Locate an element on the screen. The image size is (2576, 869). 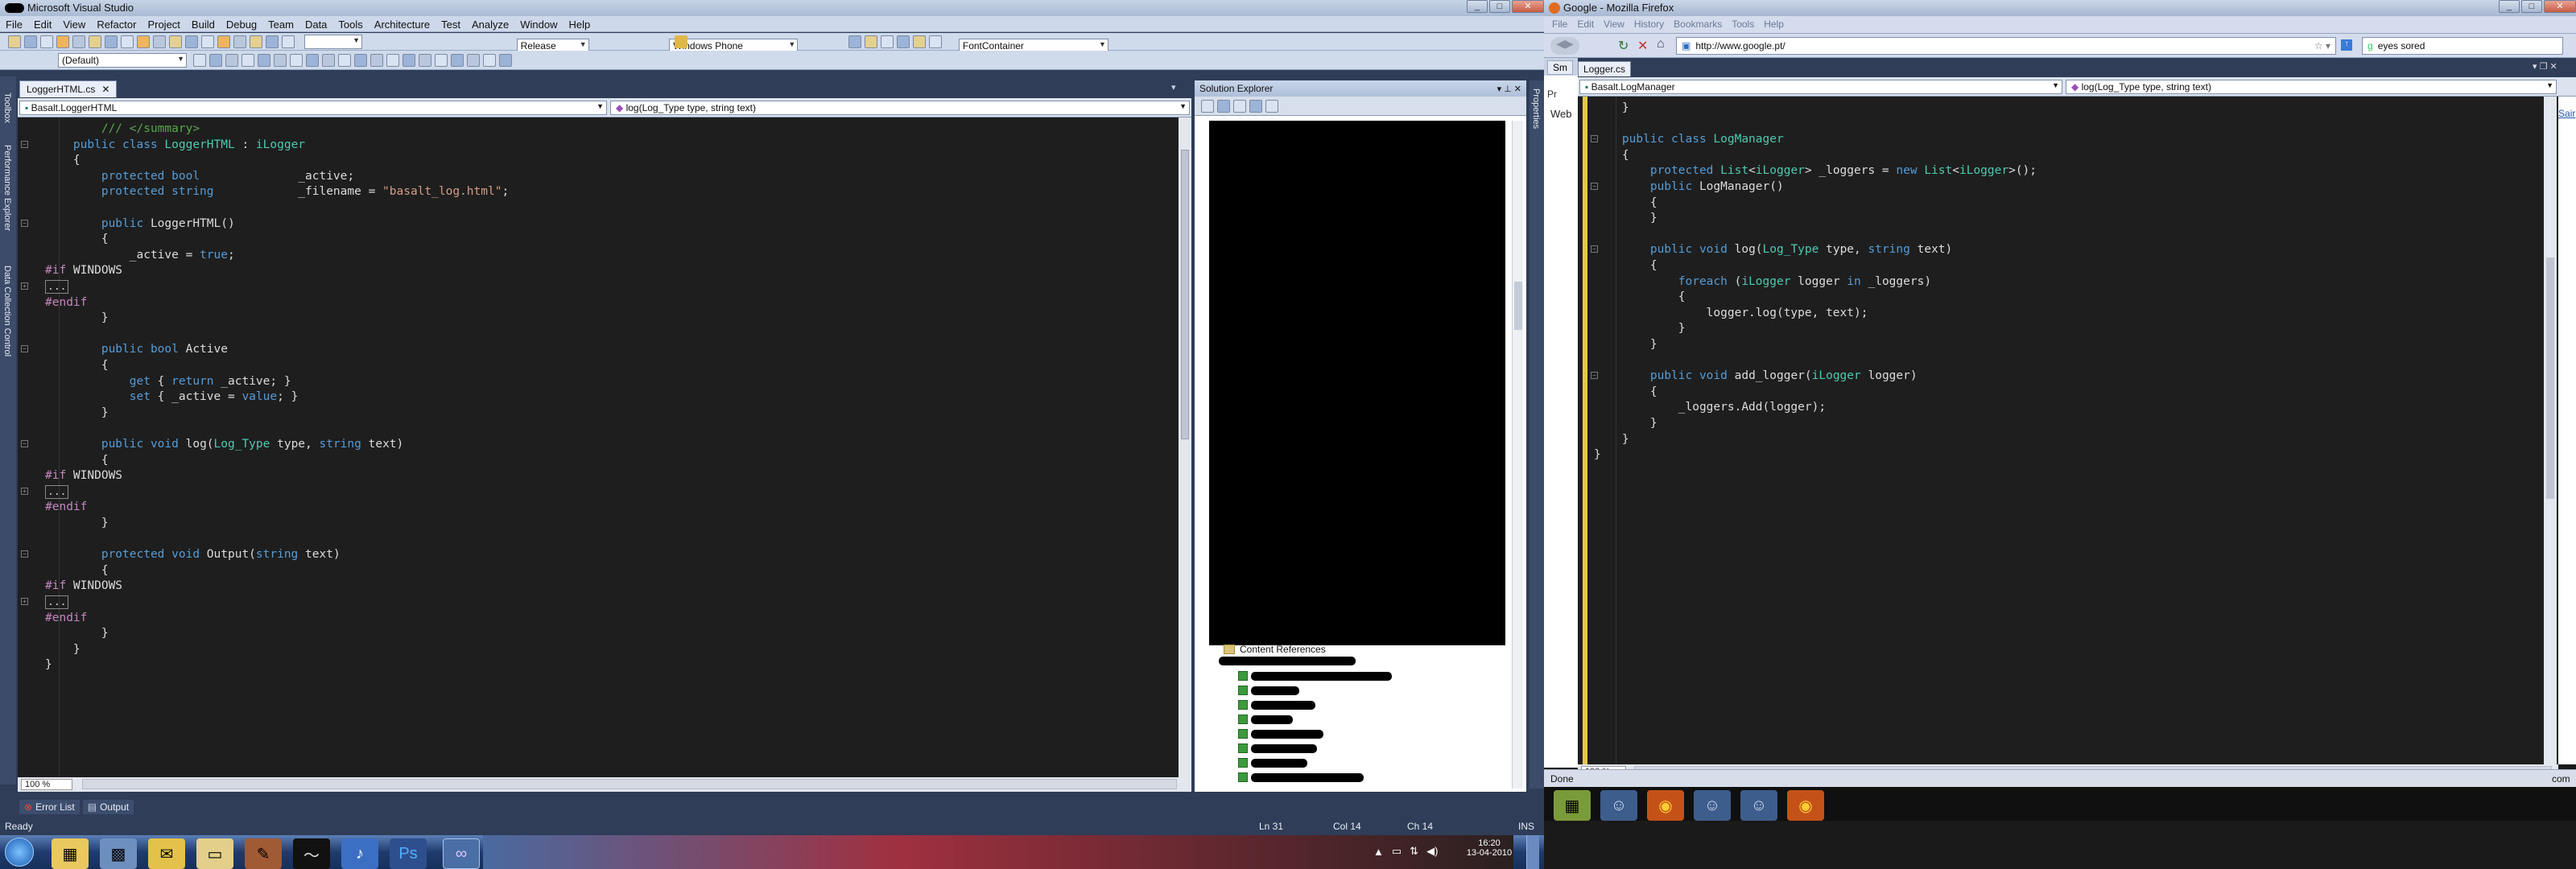
side-tab-performance-explorer: Performance Explorer is located at coordinates (7, 188).